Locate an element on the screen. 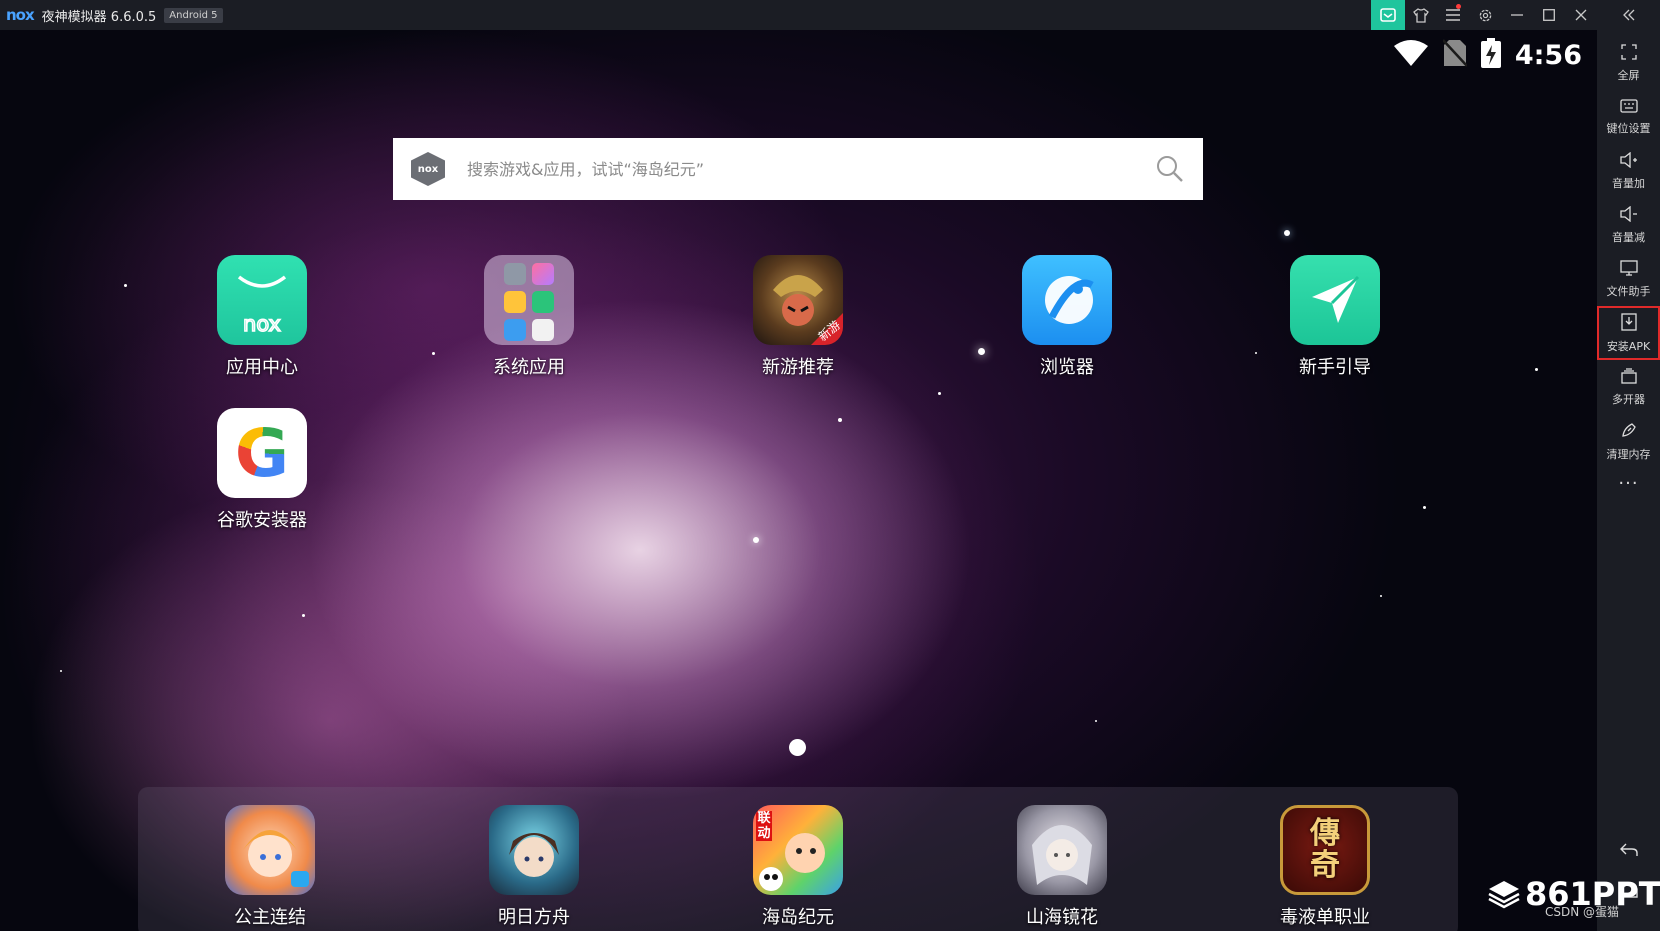 The image size is (1660, 931). back-icon is located at coordinates (1628, 851).